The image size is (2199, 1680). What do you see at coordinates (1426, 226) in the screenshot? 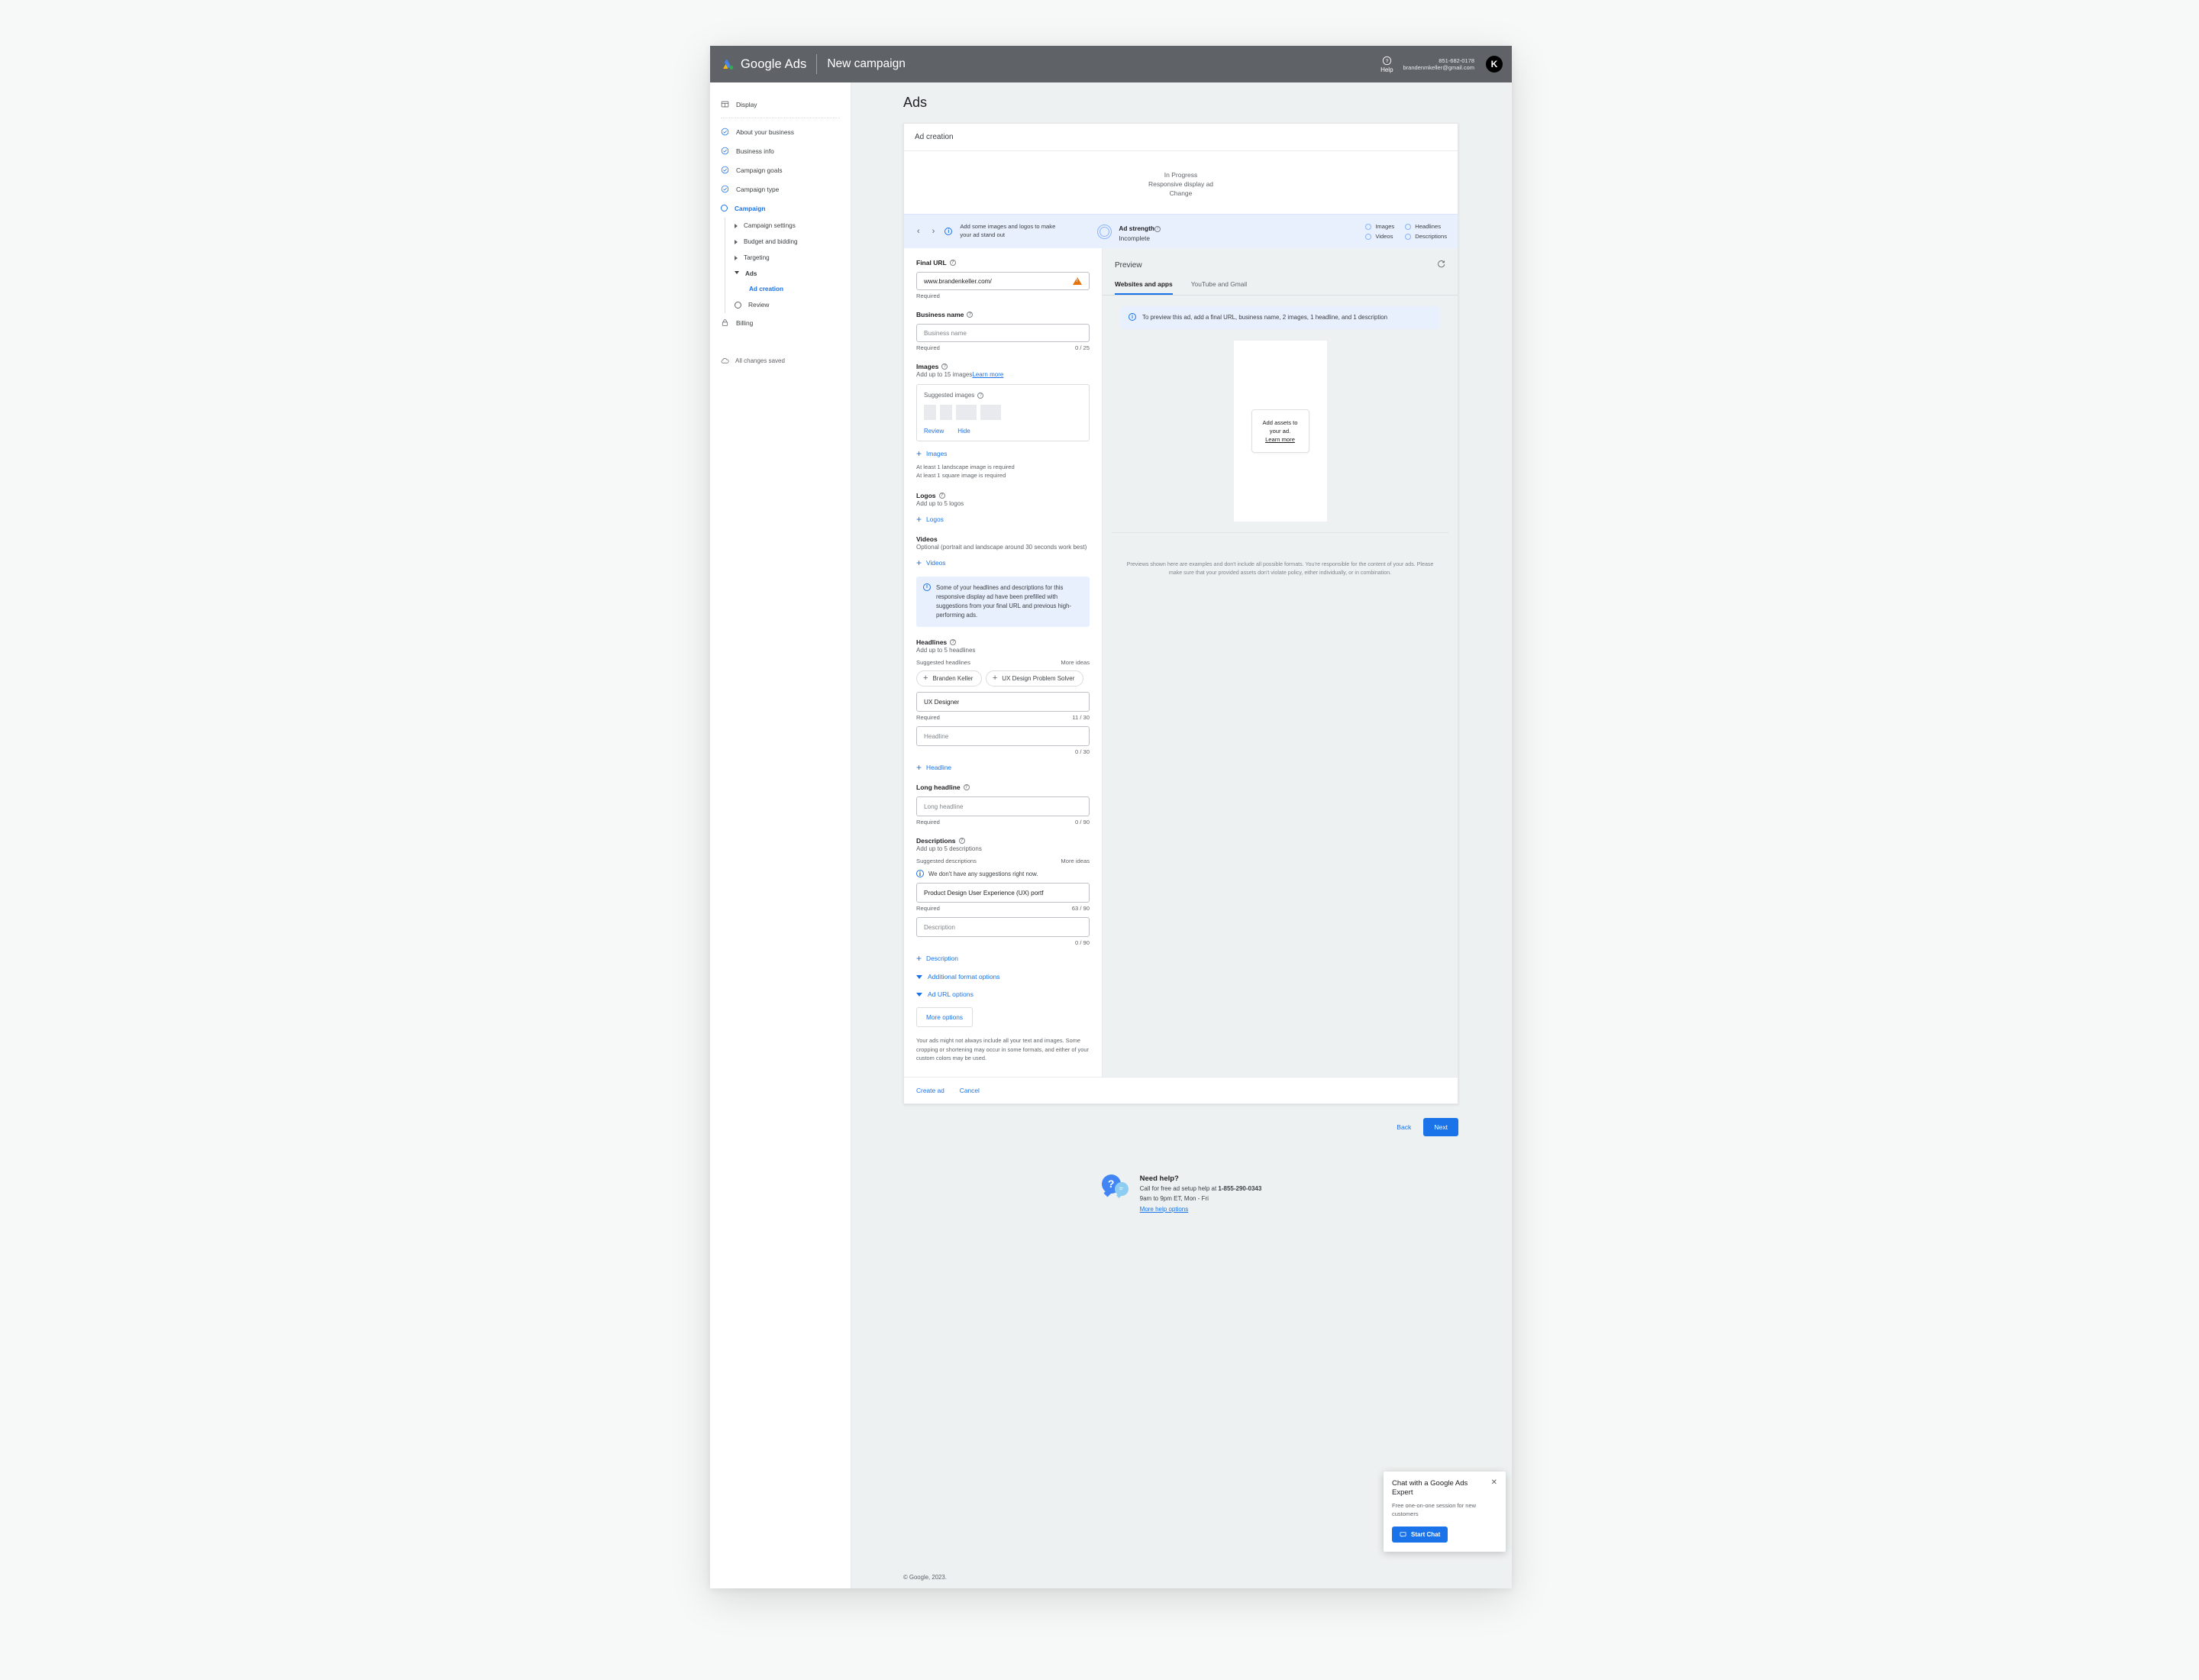
I see `checklist-item-headlines: Headlines` at bounding box center [1426, 226].